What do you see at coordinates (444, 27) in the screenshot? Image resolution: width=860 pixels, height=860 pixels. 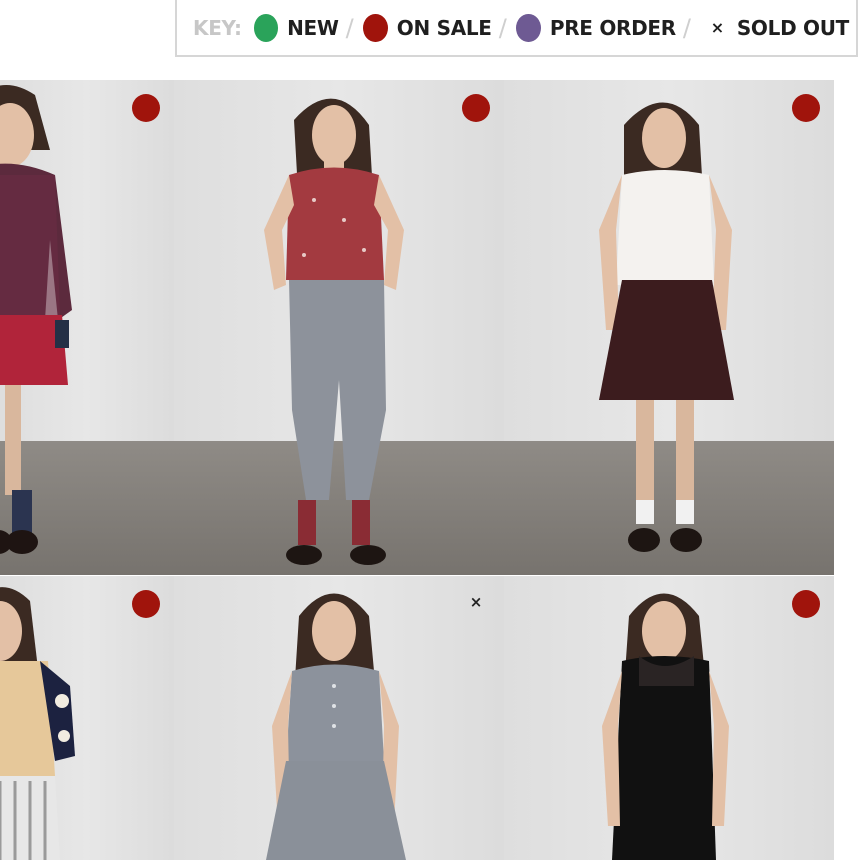 I see `key-on-sale-label: ON SALE` at bounding box center [444, 27].